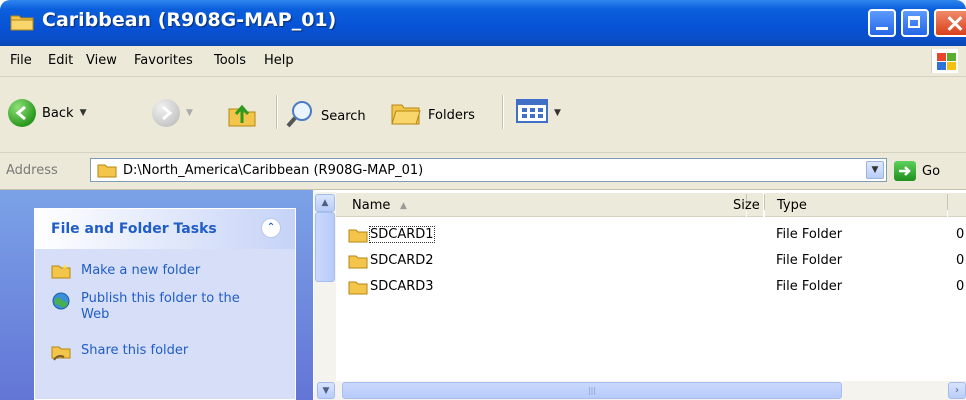  I want to click on views-dropdown-icon: ▼, so click(557, 113).